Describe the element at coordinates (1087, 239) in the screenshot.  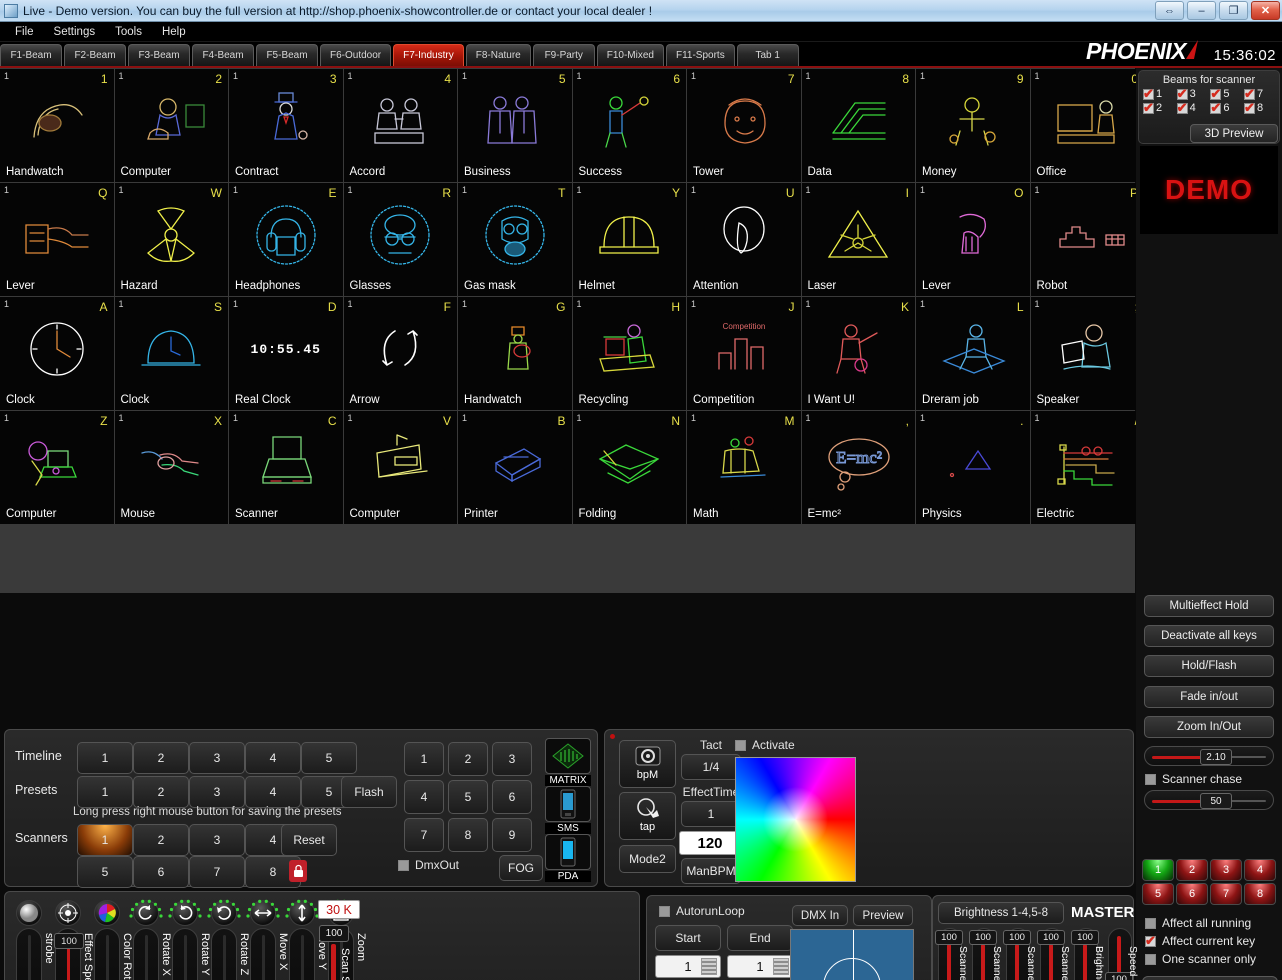
I see `cue-cell-robot: 1 P Robot` at that location.